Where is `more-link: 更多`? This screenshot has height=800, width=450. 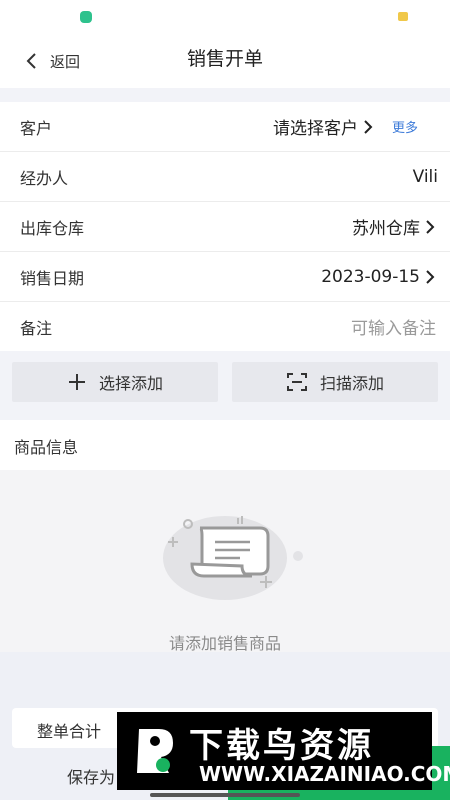 more-link: 更多 is located at coordinates (405, 126).